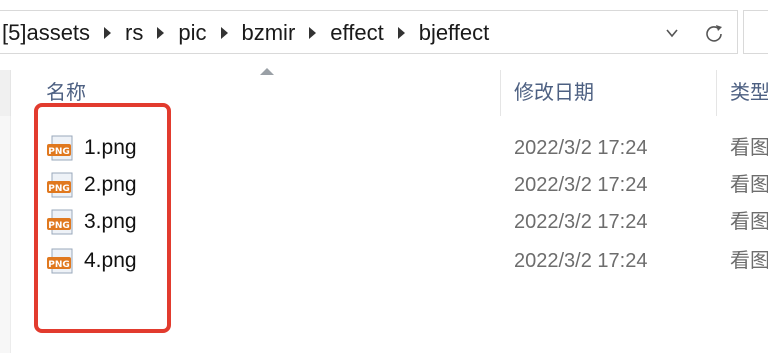 The width and height of the screenshot is (768, 353). Describe the element at coordinates (48, 33) in the screenshot. I see `breadcrumb-assets: [5]assets` at that location.